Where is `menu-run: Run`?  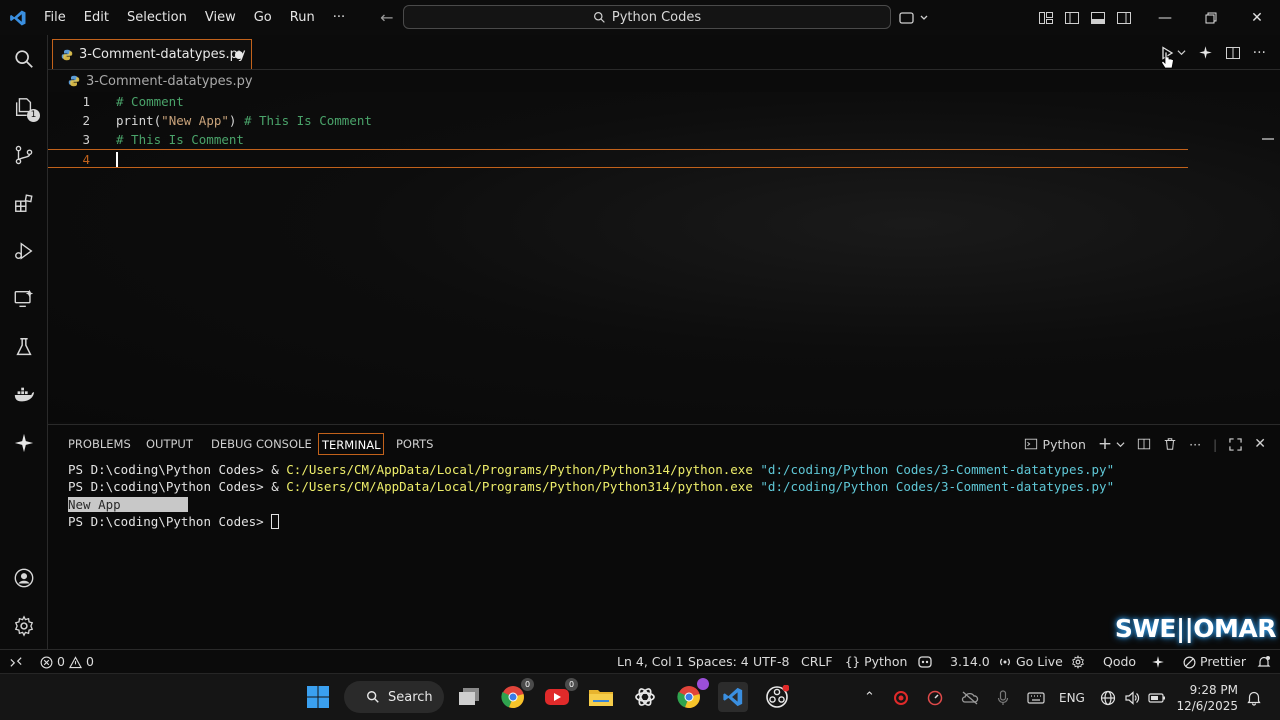
menu-run: Run is located at coordinates (302, 17).